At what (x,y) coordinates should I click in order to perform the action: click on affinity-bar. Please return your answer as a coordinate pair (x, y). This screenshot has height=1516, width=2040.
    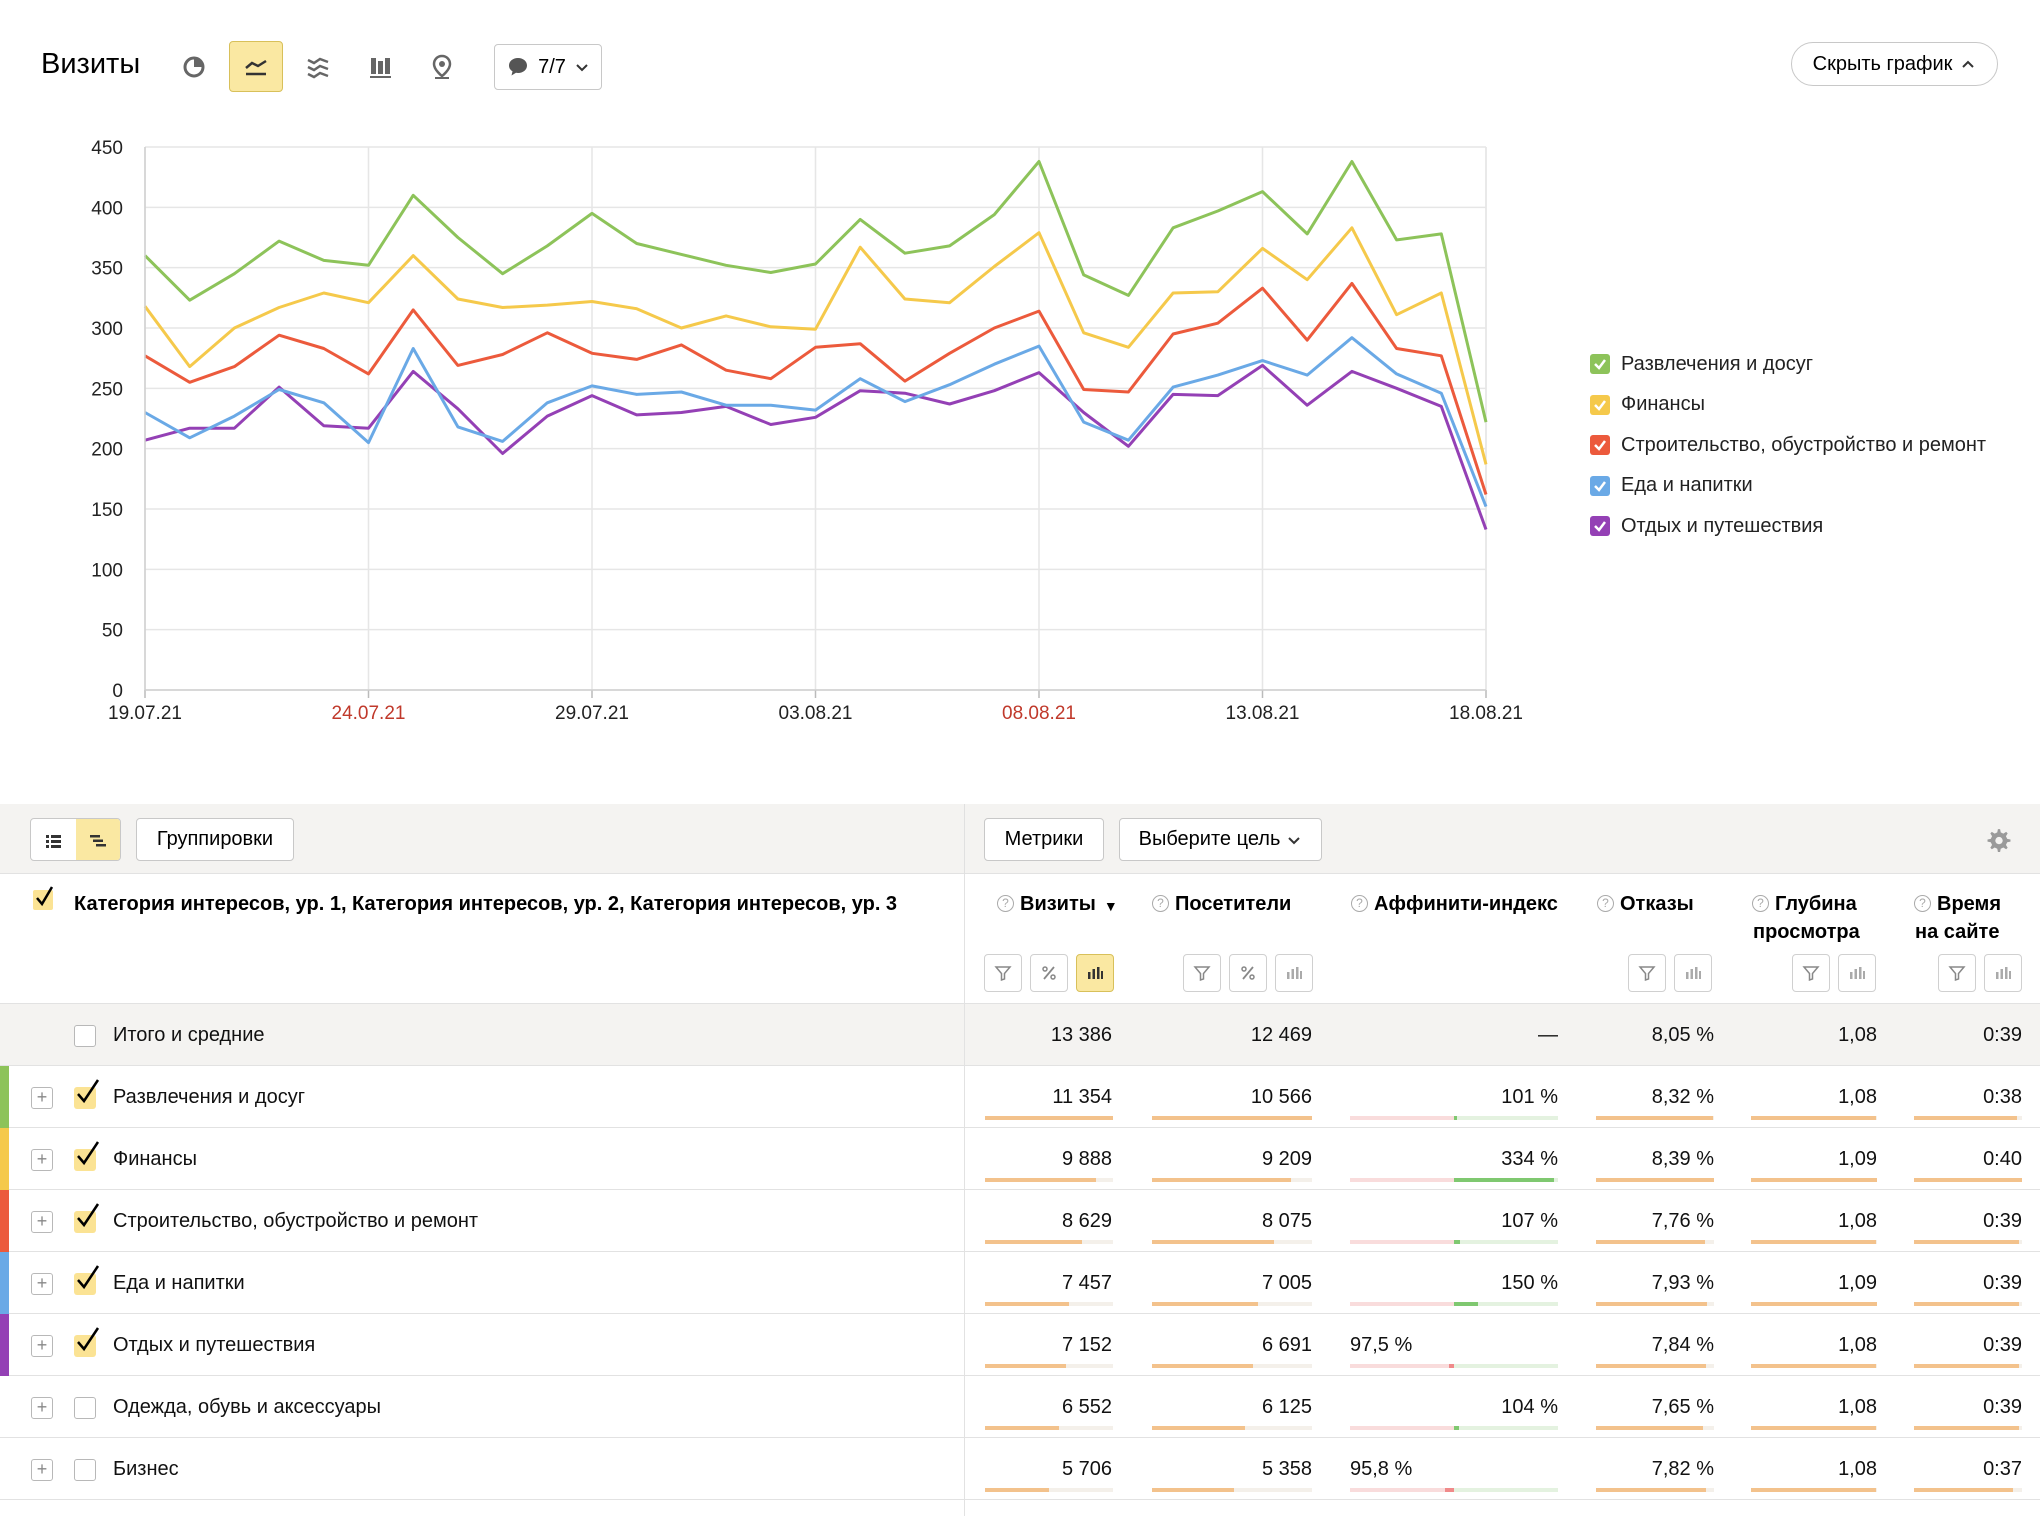
    Looking at the image, I should click on (1454, 1242).